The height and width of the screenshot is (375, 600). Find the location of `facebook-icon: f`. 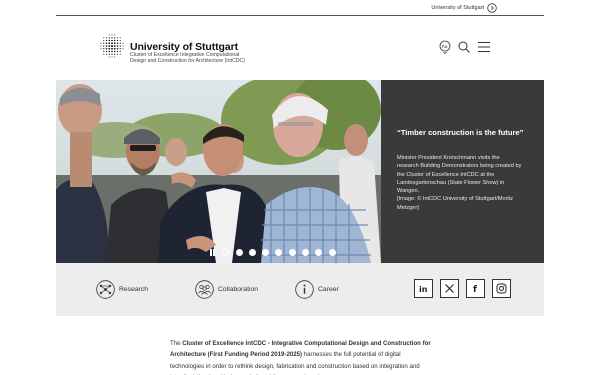

facebook-icon: f is located at coordinates (475, 288).